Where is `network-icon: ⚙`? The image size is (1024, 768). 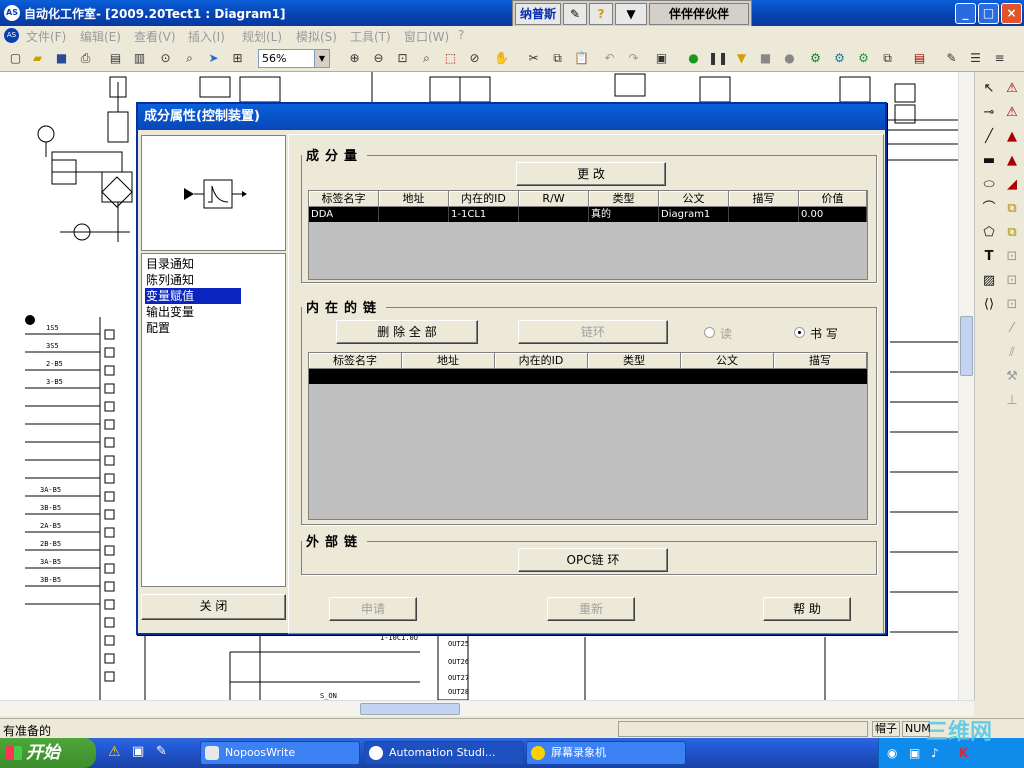
network-icon: ⚙ is located at coordinates (863, 58).